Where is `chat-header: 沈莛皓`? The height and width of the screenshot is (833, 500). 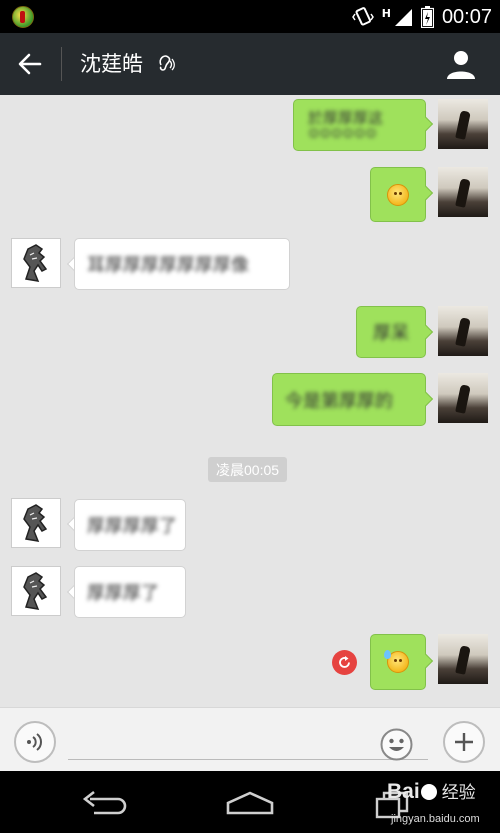
chat-header: 沈莛皓 is located at coordinates (250, 64).